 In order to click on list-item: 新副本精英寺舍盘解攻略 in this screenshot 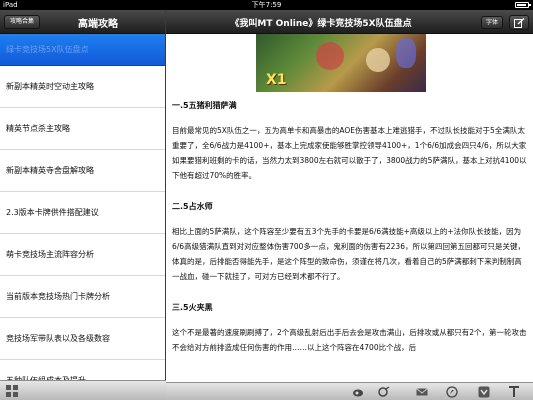, I will do `click(82, 171)`.